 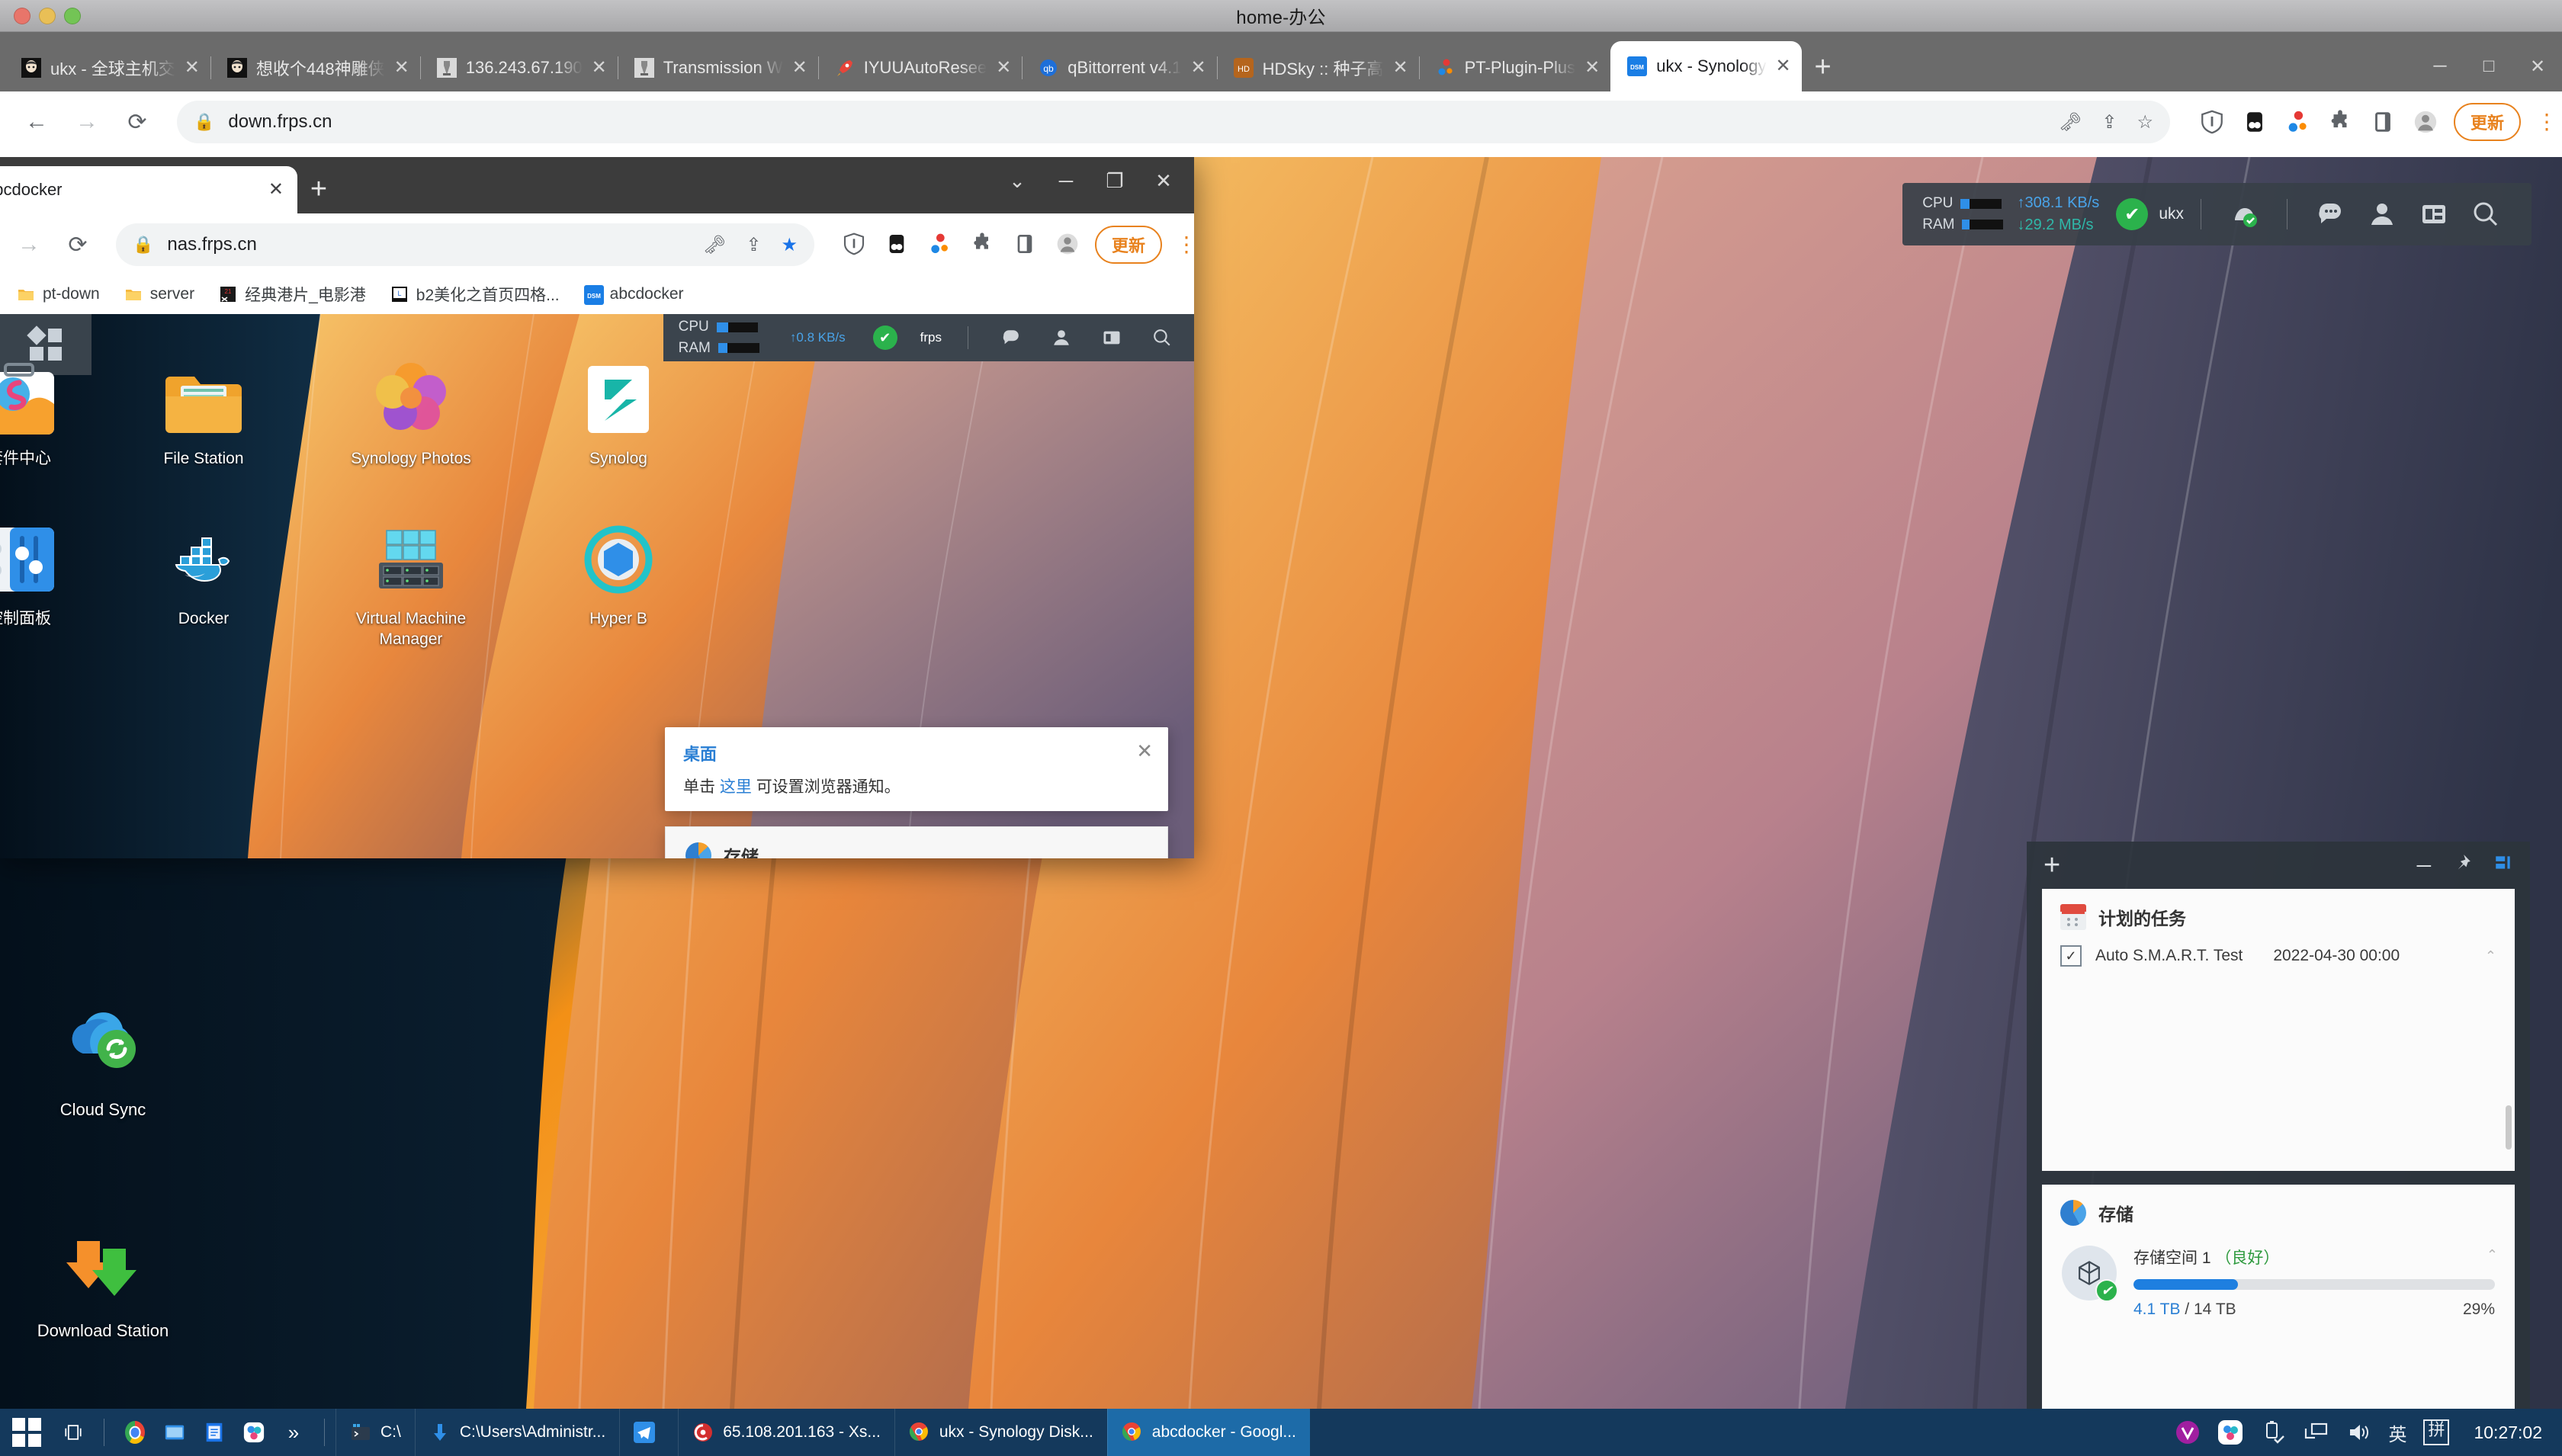 I want to click on tab-7: HD HDSky :: 种子高 ✕, so click(x=1317, y=67).